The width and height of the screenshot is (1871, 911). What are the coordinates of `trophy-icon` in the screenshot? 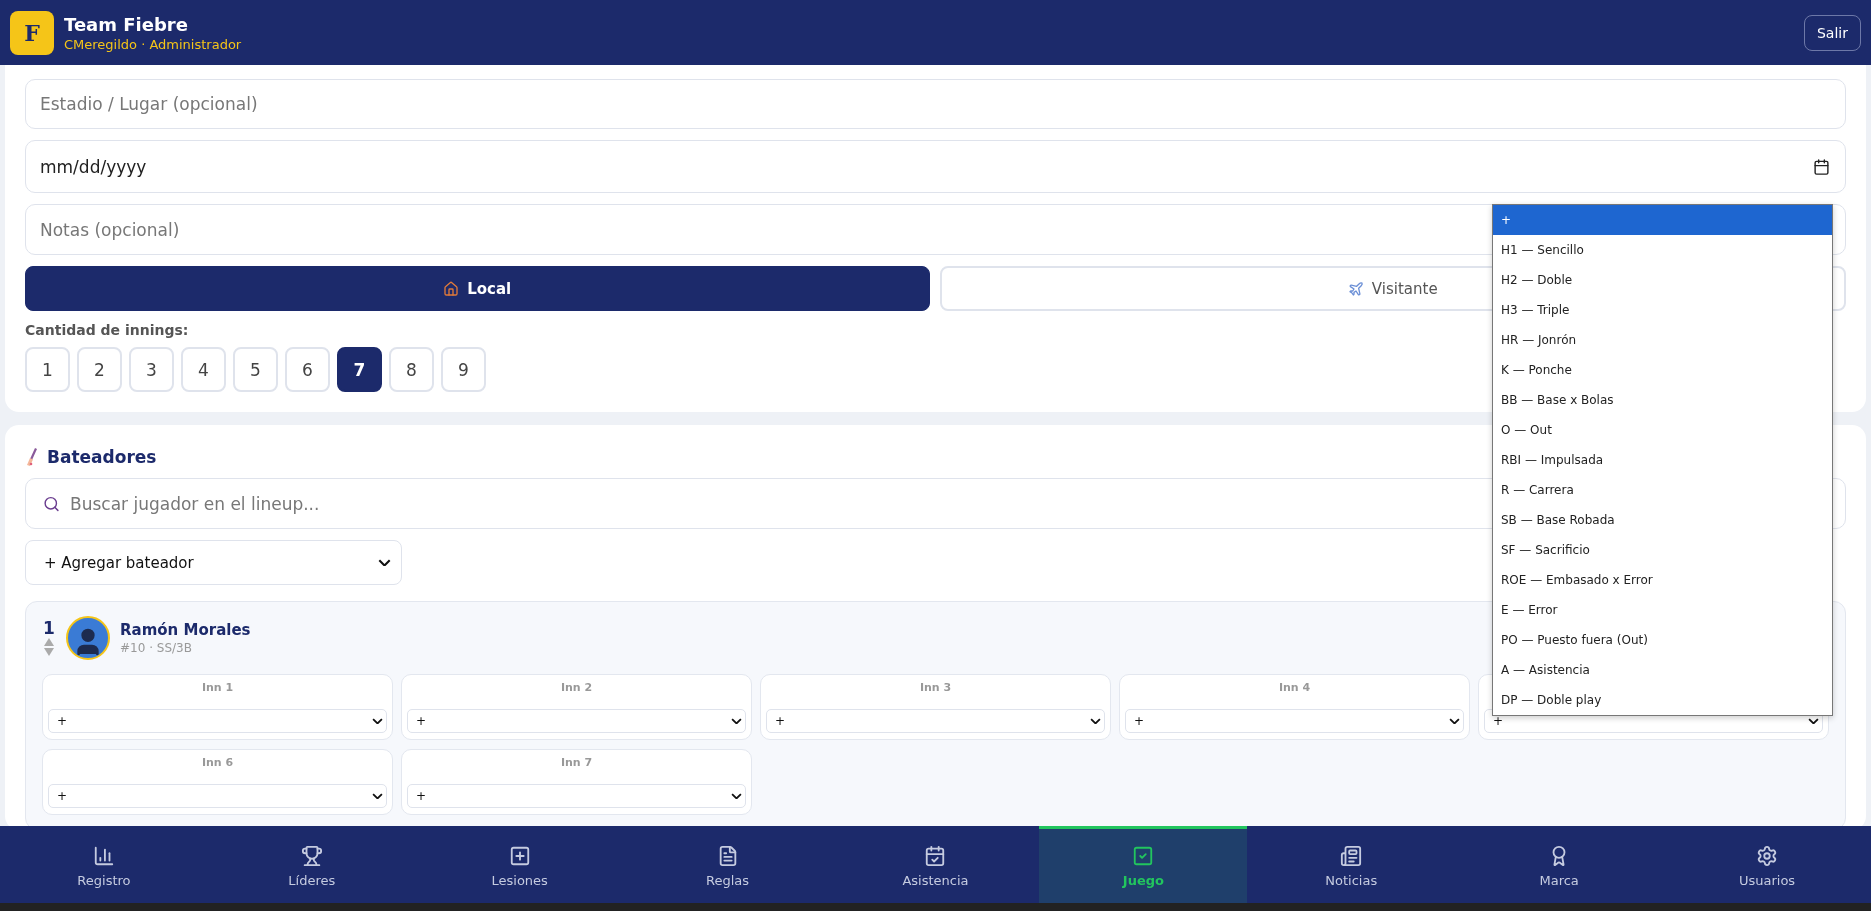 It's located at (311, 855).